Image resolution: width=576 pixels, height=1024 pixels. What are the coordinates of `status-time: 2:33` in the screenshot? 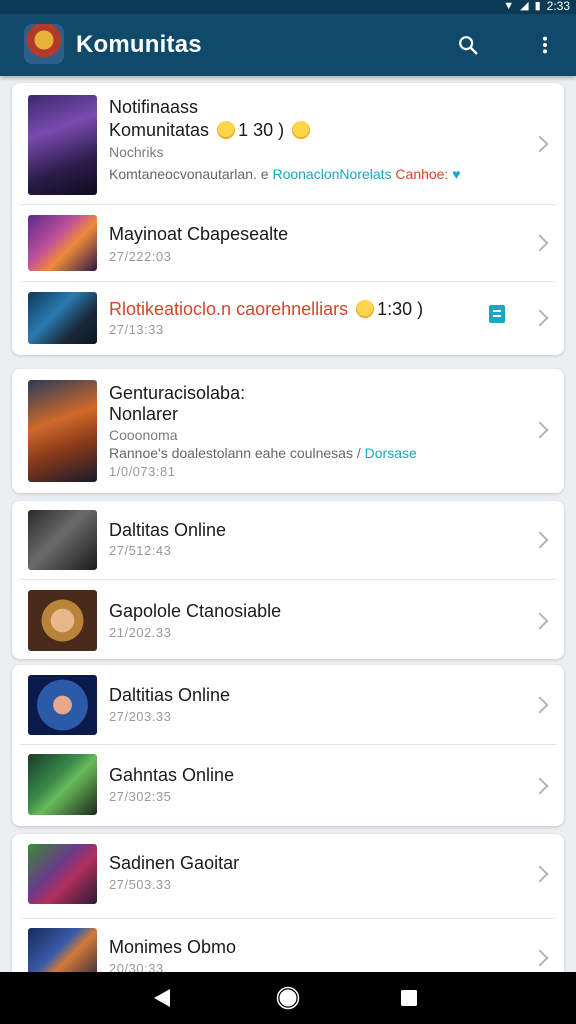 It's located at (558, 6).